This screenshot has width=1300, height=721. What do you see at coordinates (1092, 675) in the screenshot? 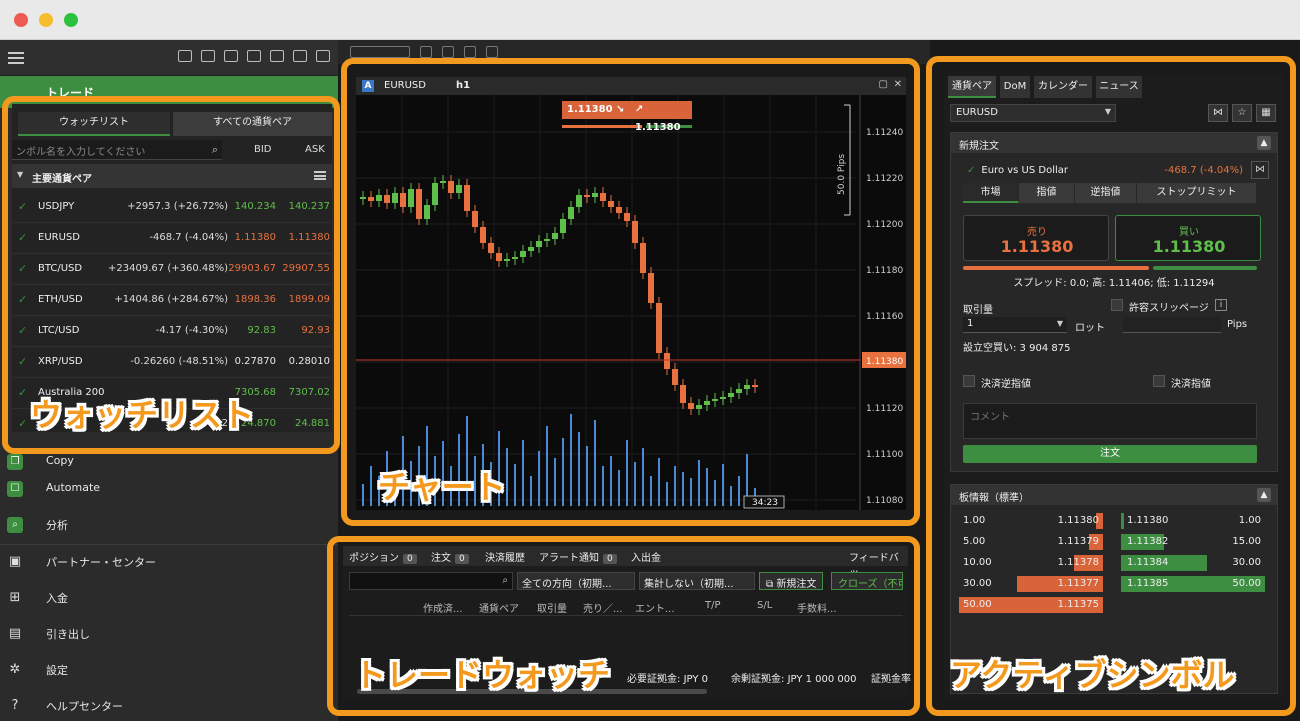
I see `active-symbol-callout: アクティブシンボル` at bounding box center [1092, 675].